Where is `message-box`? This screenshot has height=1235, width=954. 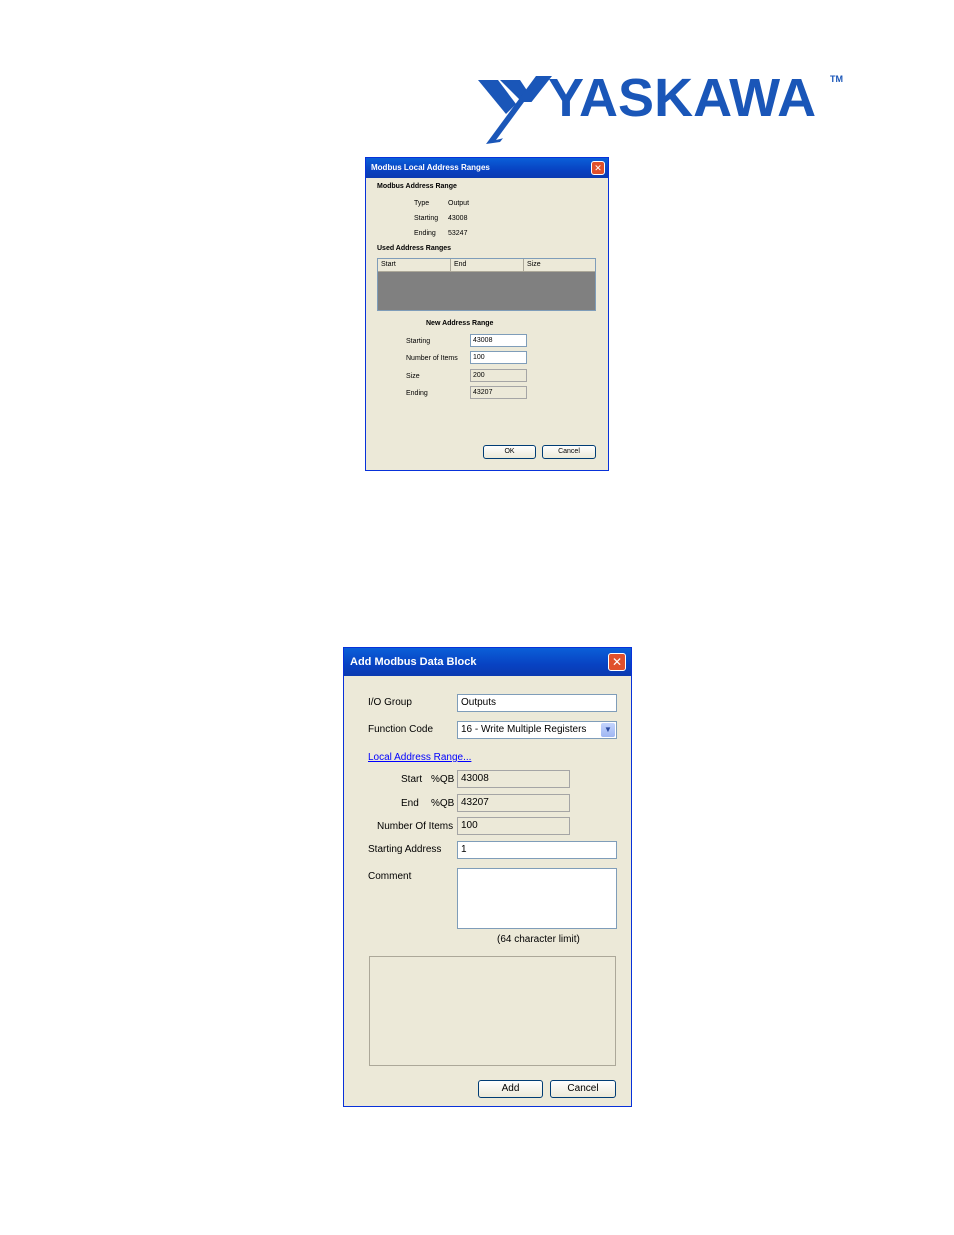 message-box is located at coordinates (492, 1011).